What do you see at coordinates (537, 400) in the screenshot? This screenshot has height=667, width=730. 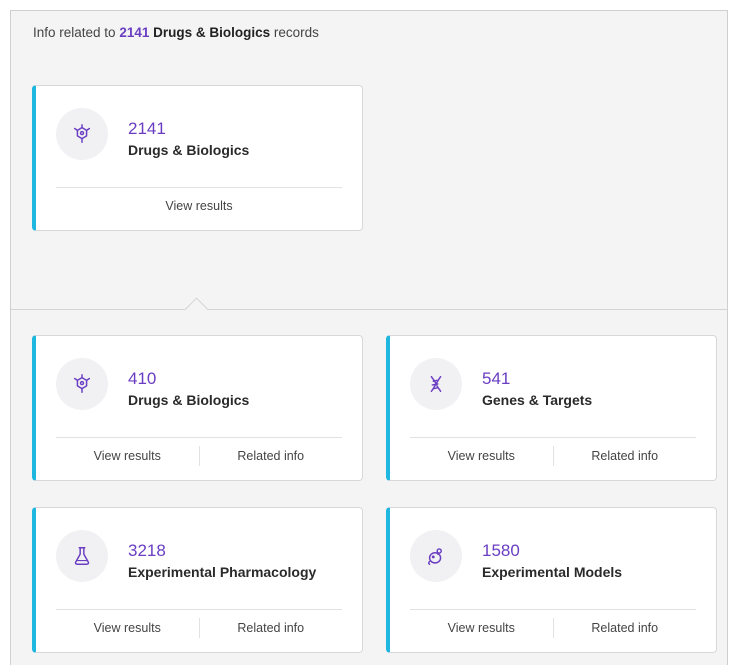 I see `related-card-label: Genes & Targets` at bounding box center [537, 400].